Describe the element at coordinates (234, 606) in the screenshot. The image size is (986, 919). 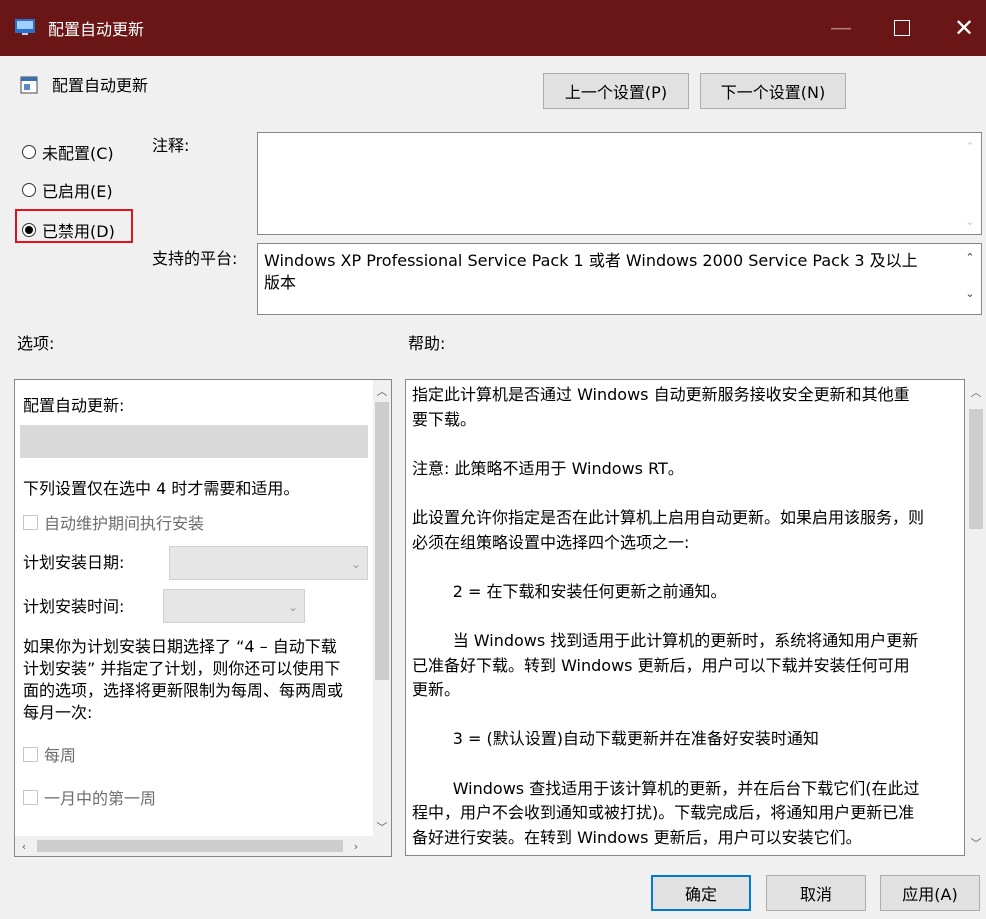
I see `install-time-dropdown: ⌄` at that location.